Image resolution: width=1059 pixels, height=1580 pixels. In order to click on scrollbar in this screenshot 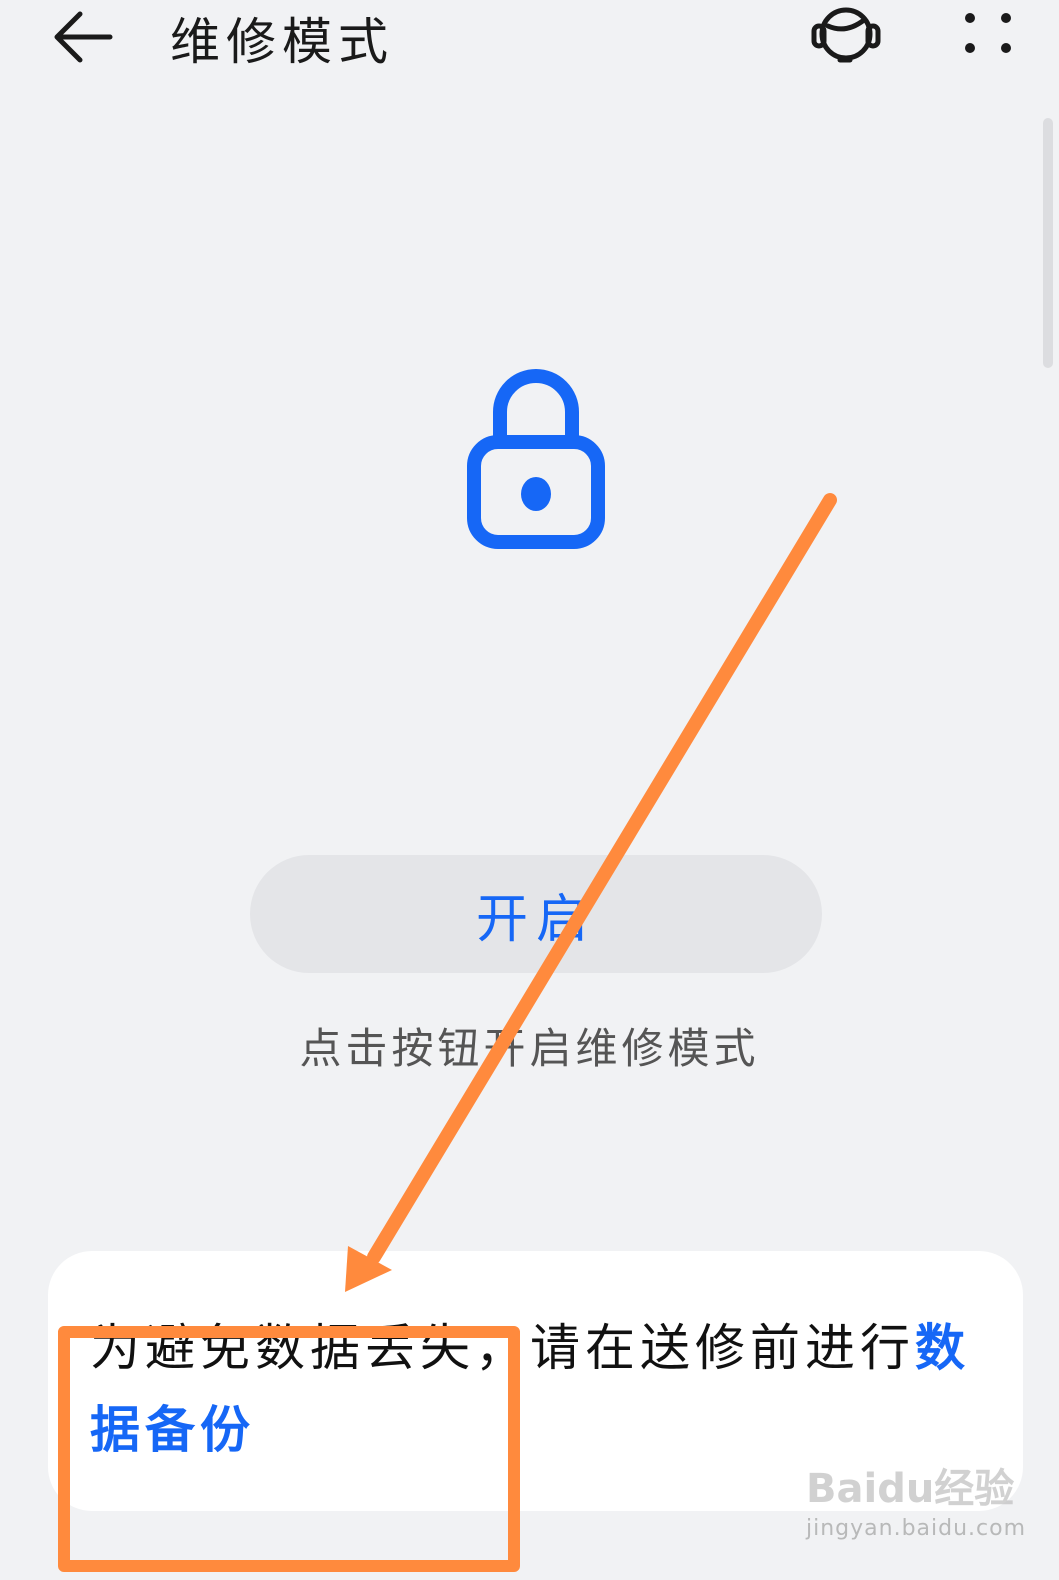, I will do `click(1048, 243)`.